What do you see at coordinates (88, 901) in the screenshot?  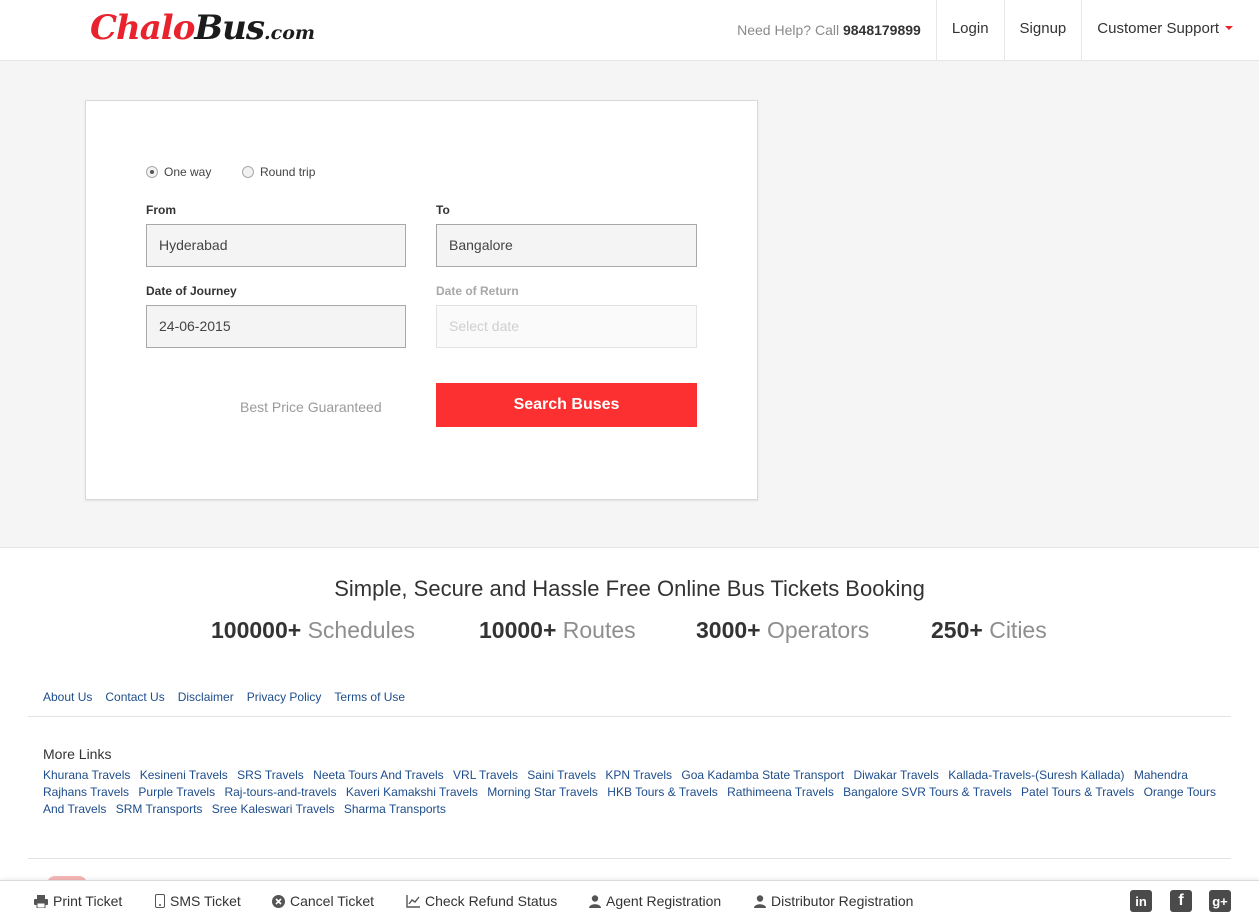 I see `print-ticket-label: Print Ticket` at bounding box center [88, 901].